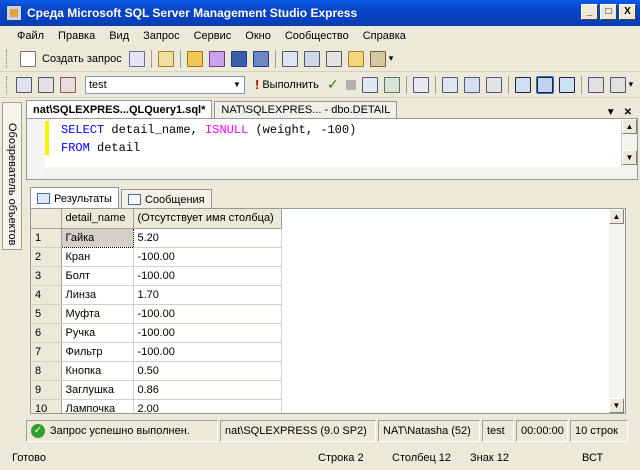  What do you see at coordinates (608, 12) in the screenshot?
I see `maximize-button: □` at bounding box center [608, 12].